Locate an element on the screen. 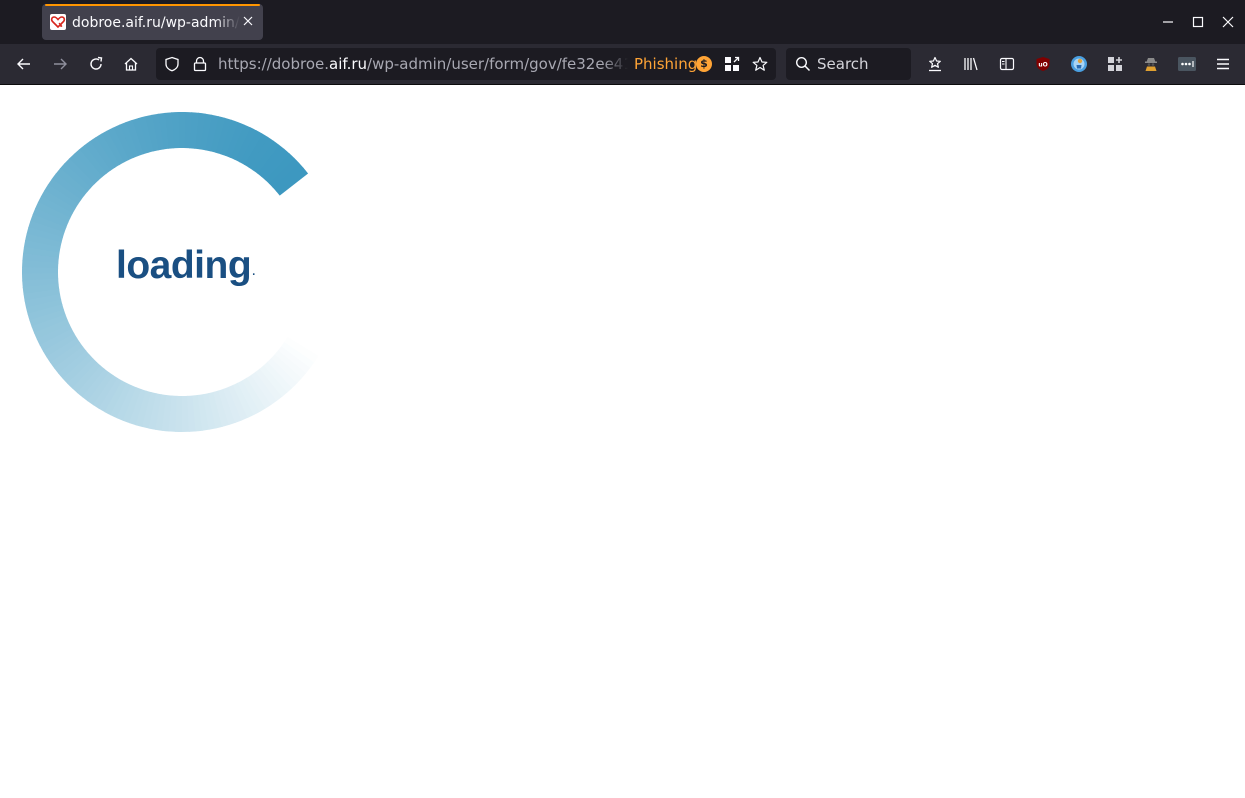 The image size is (1245, 798). page-action-grid-icon is located at coordinates (732, 64).